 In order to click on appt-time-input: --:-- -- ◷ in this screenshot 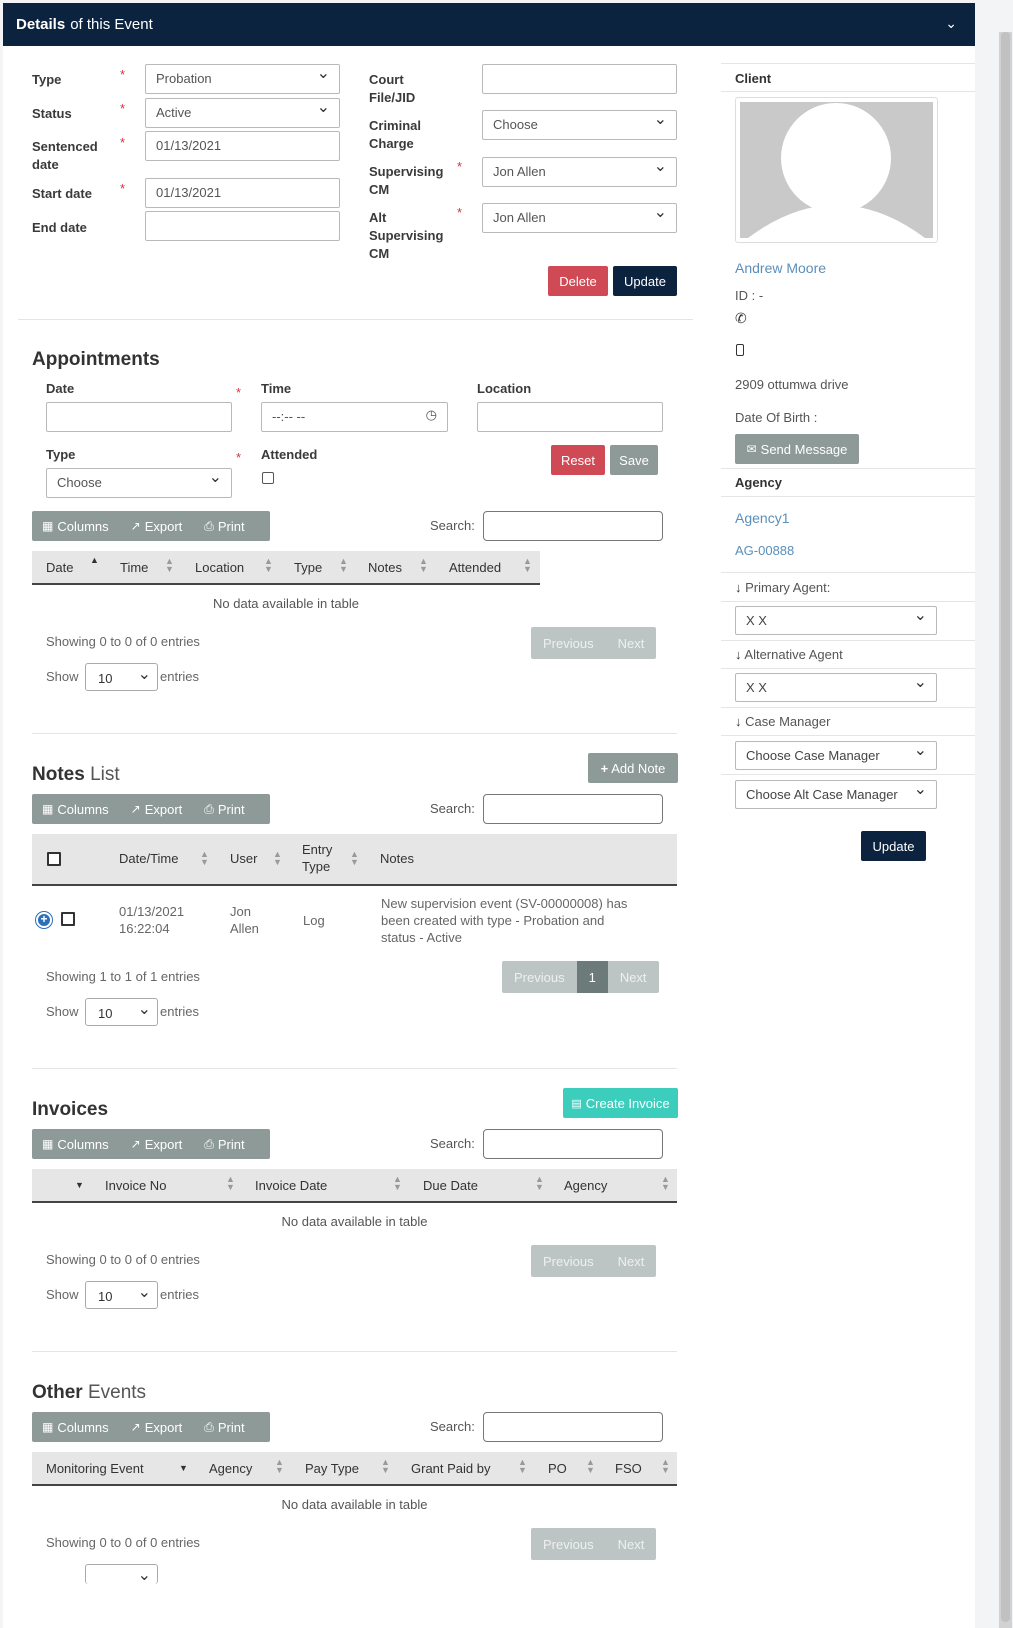, I will do `click(354, 417)`.